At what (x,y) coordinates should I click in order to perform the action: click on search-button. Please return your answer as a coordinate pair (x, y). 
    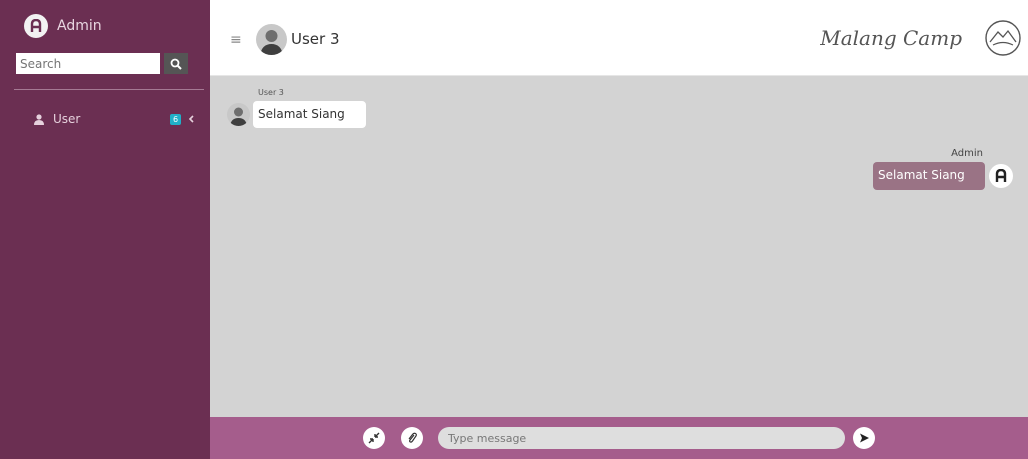
    Looking at the image, I should click on (176, 63).